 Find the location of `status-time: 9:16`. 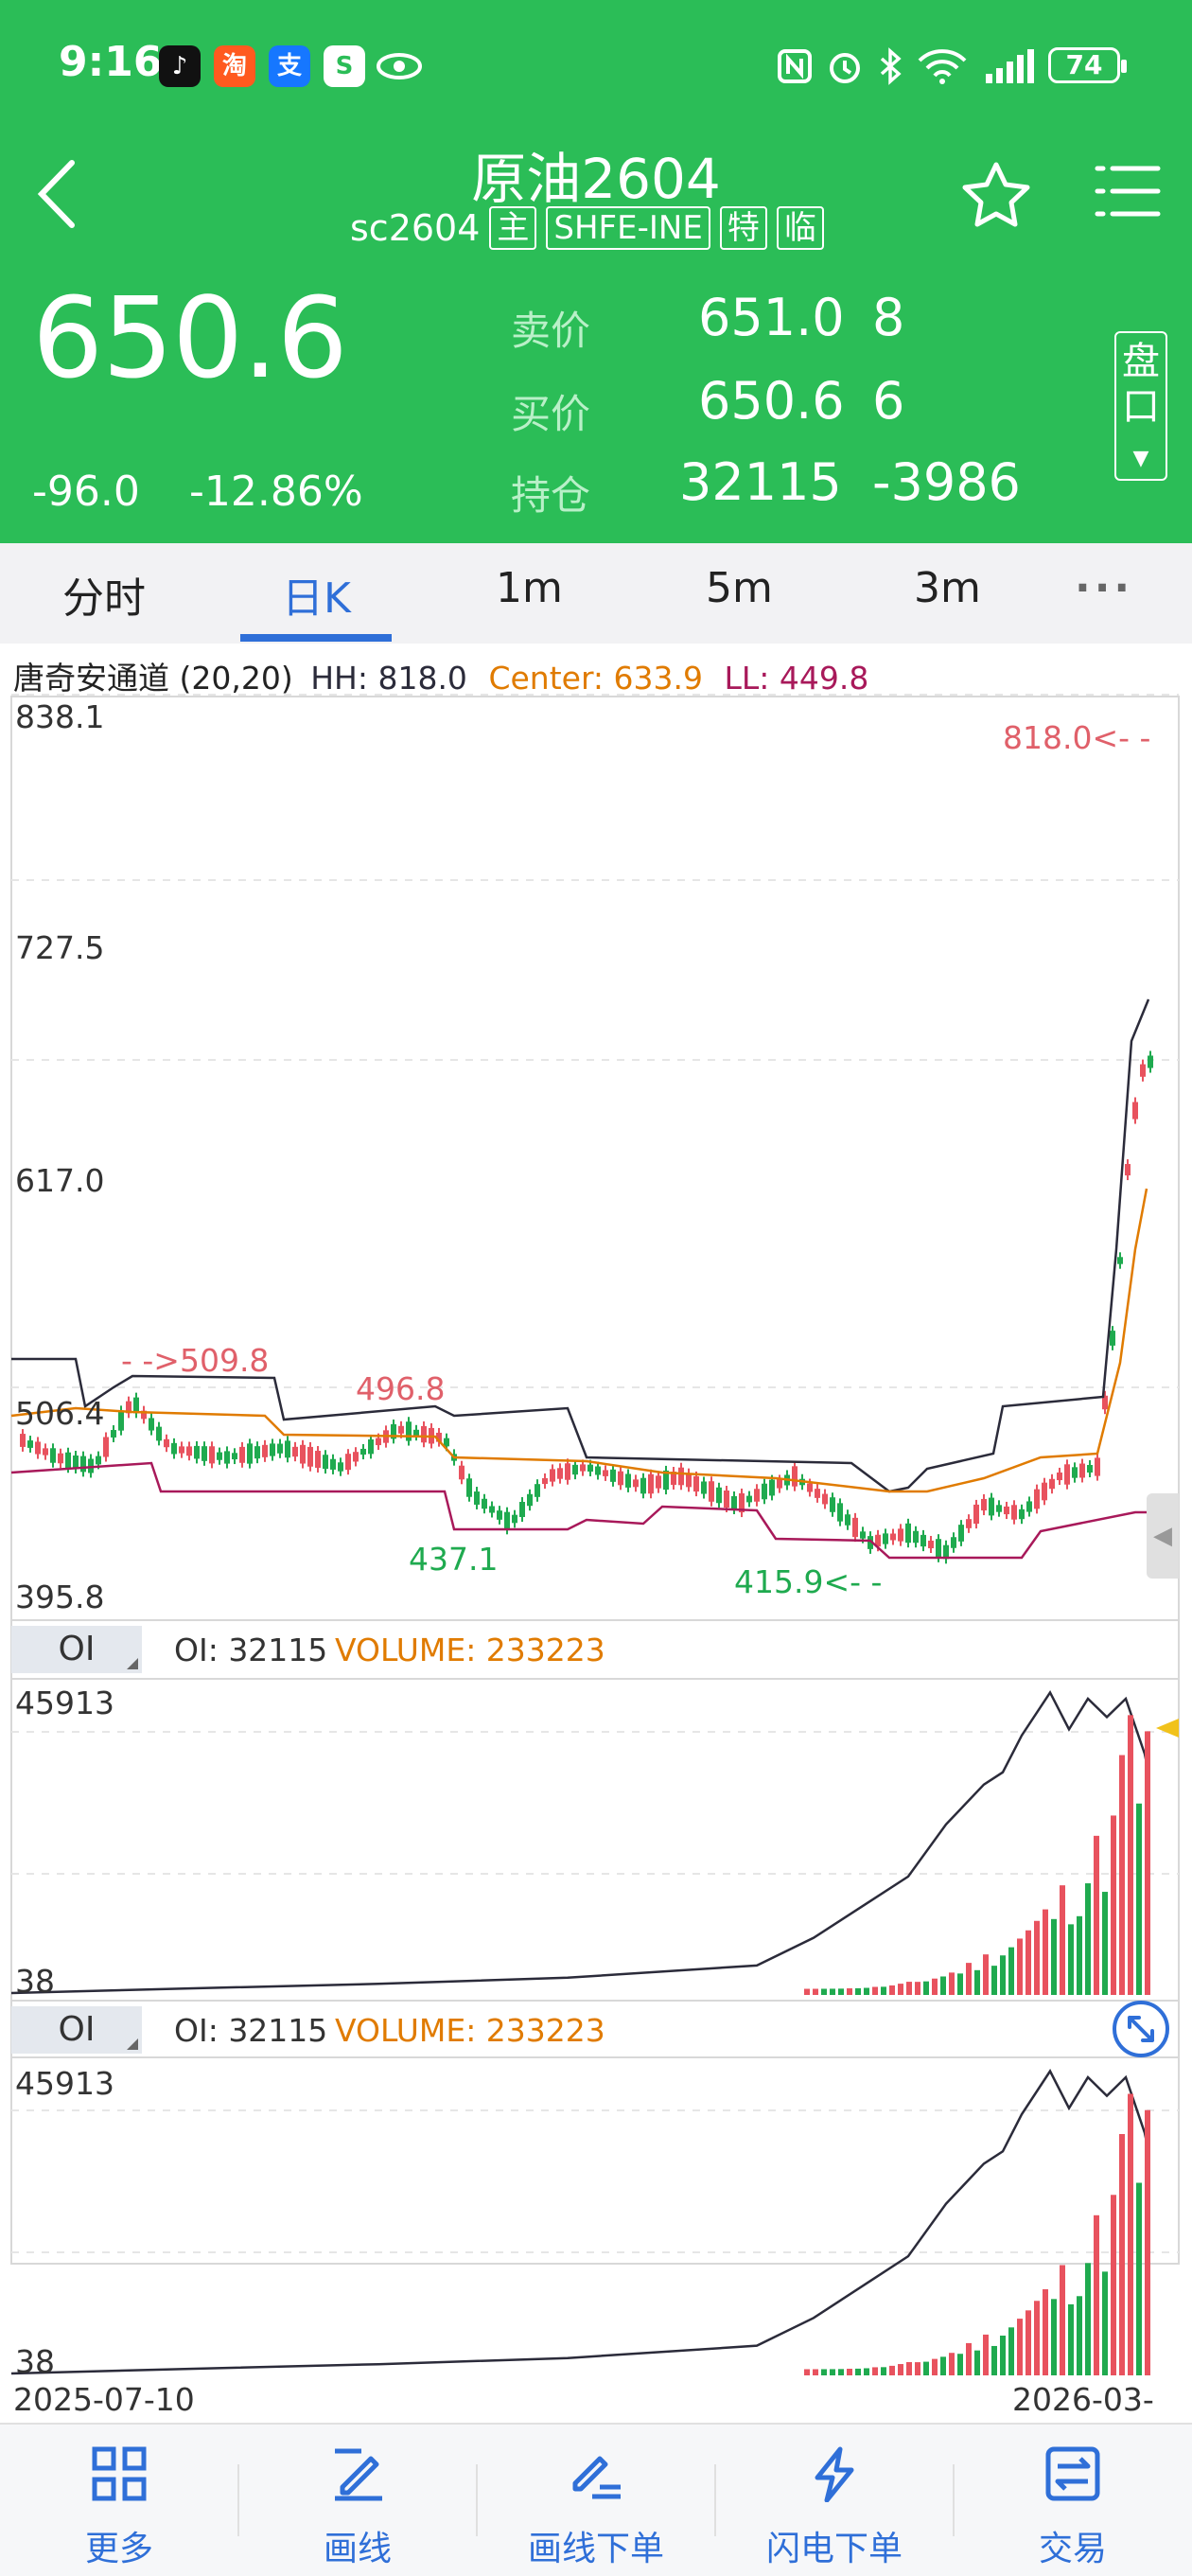

status-time: 9:16 is located at coordinates (111, 62).